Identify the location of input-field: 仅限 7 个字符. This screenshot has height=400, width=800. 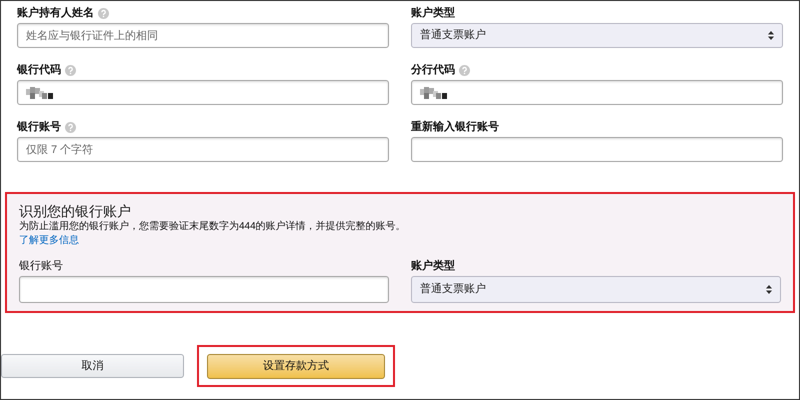
(203, 149).